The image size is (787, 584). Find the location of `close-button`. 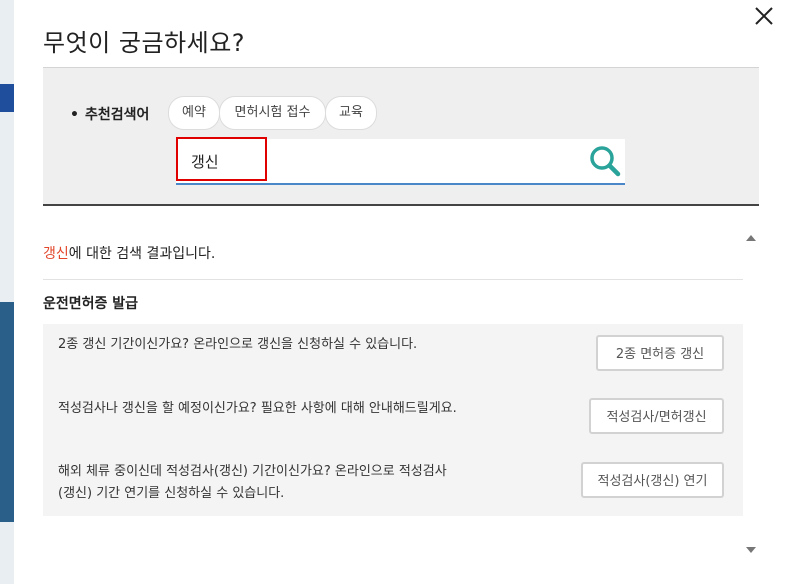

close-button is located at coordinates (764, 16).